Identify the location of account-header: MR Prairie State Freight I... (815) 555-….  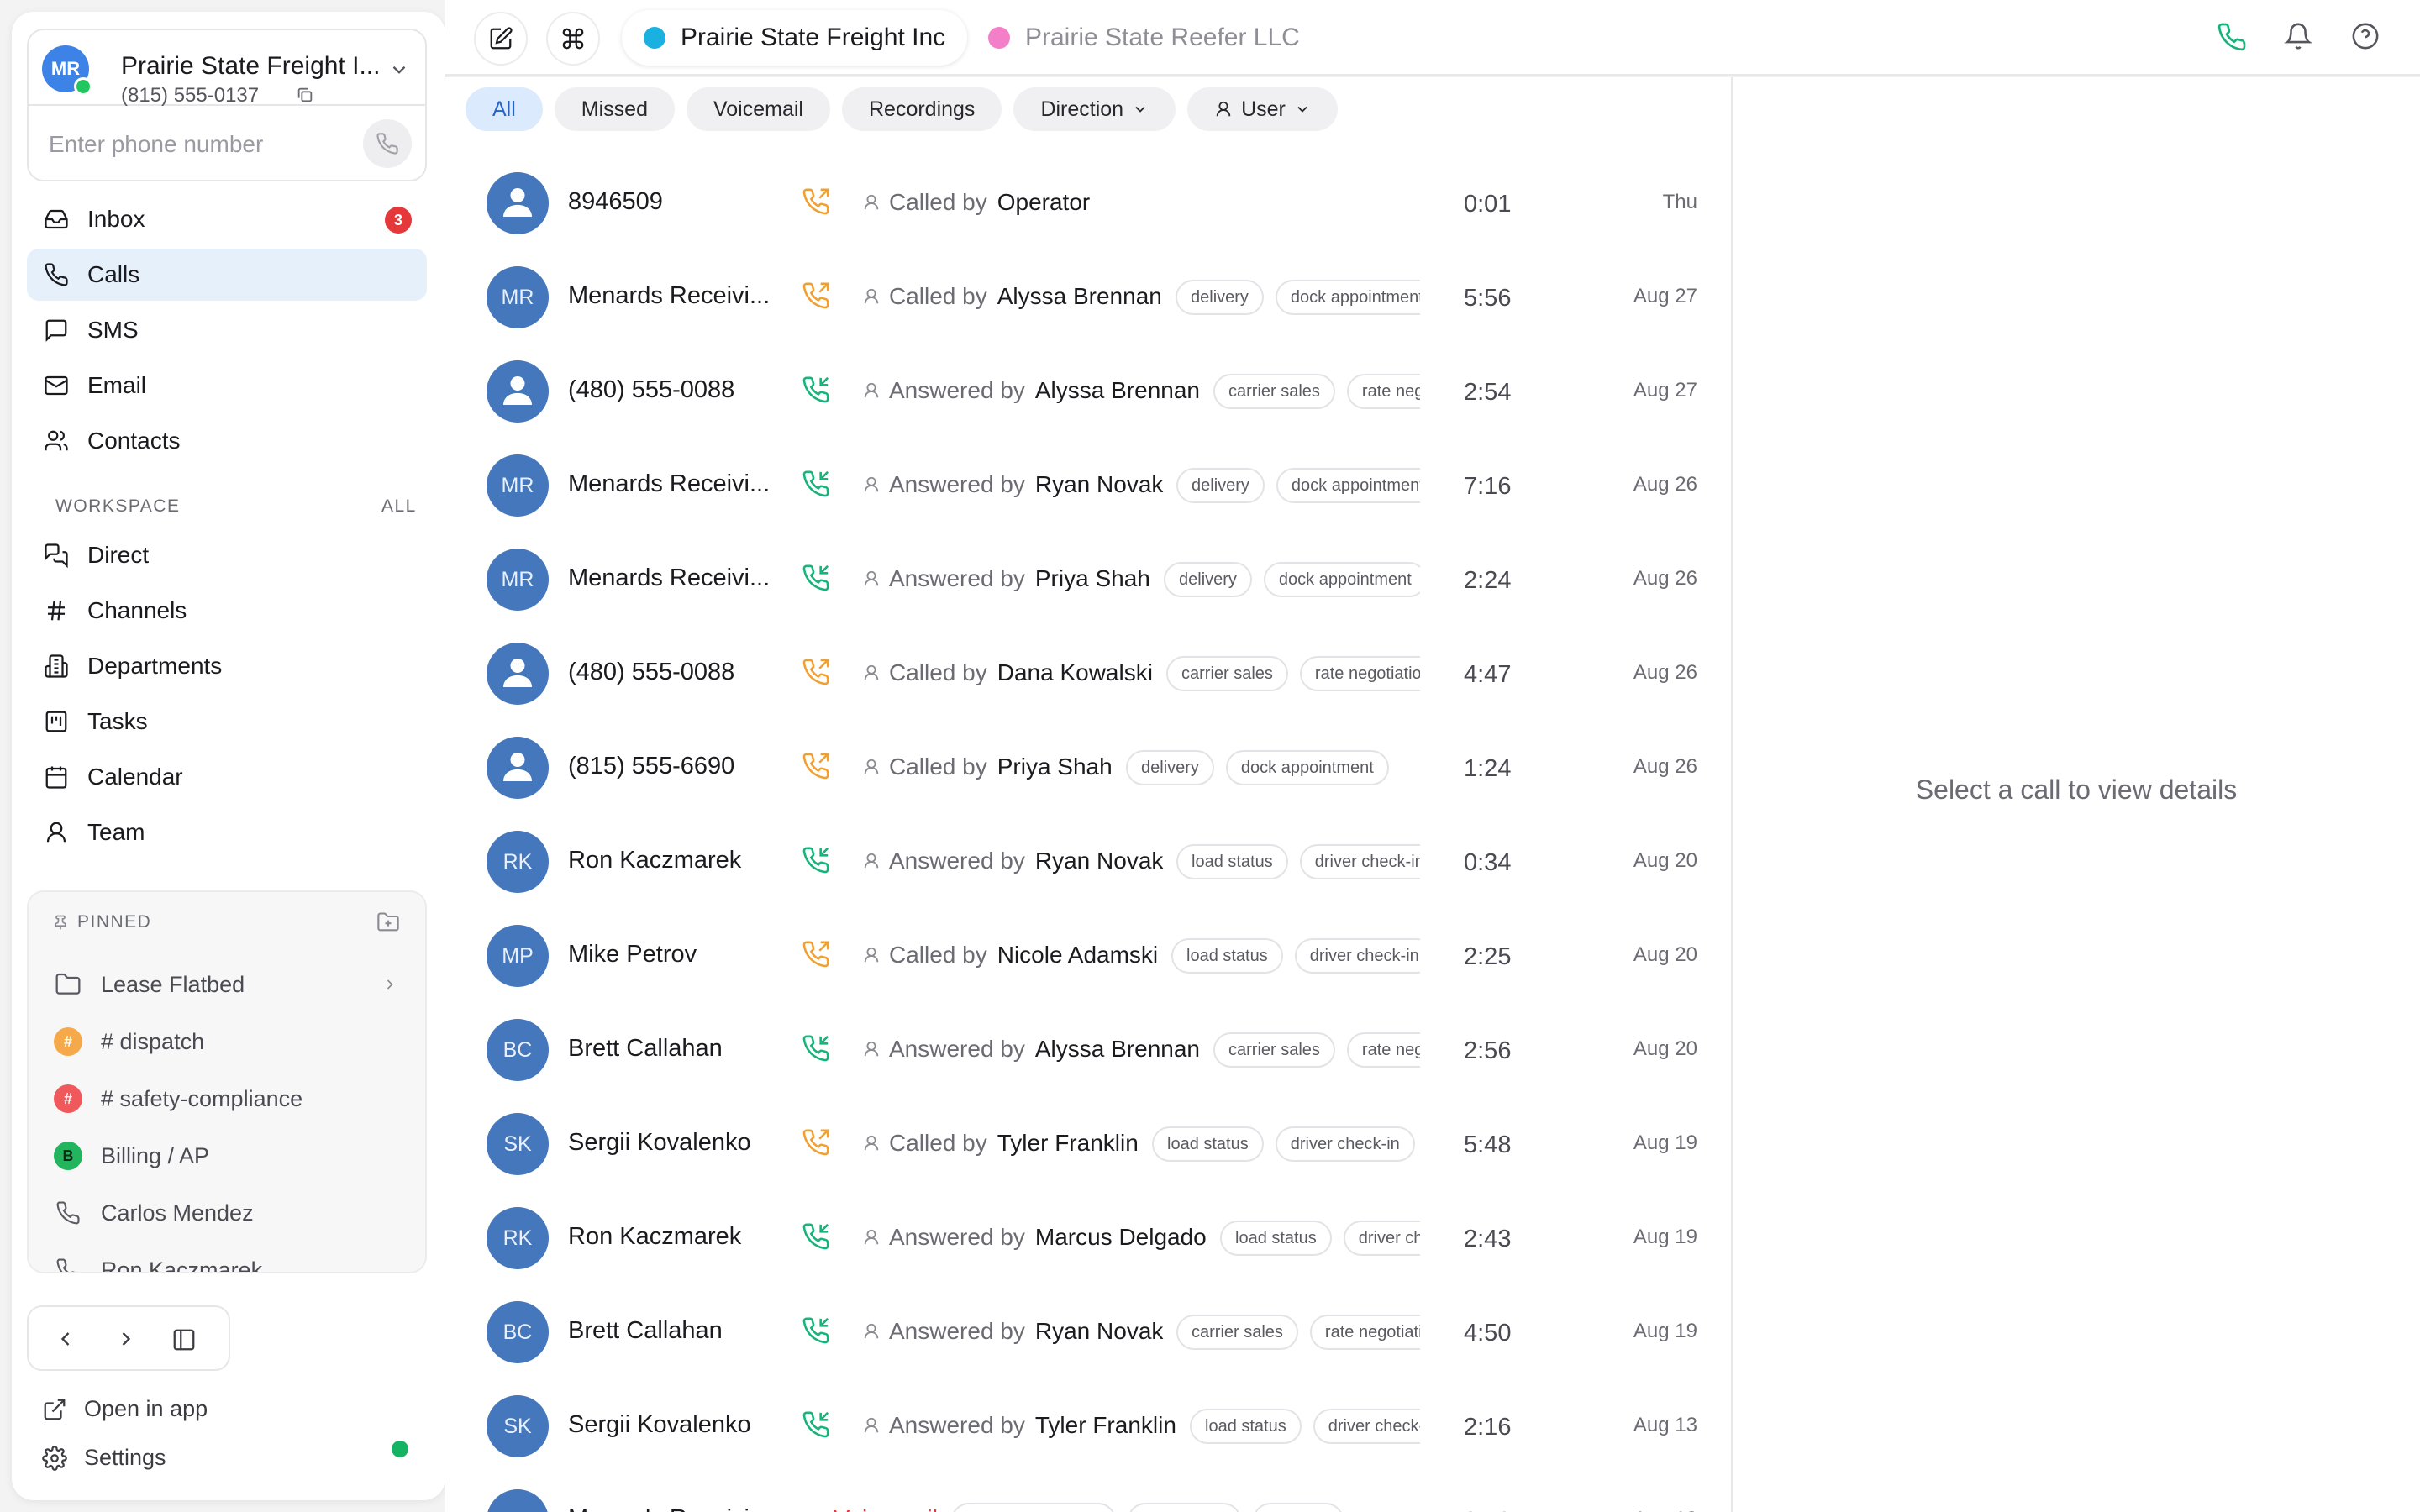
(227, 68).